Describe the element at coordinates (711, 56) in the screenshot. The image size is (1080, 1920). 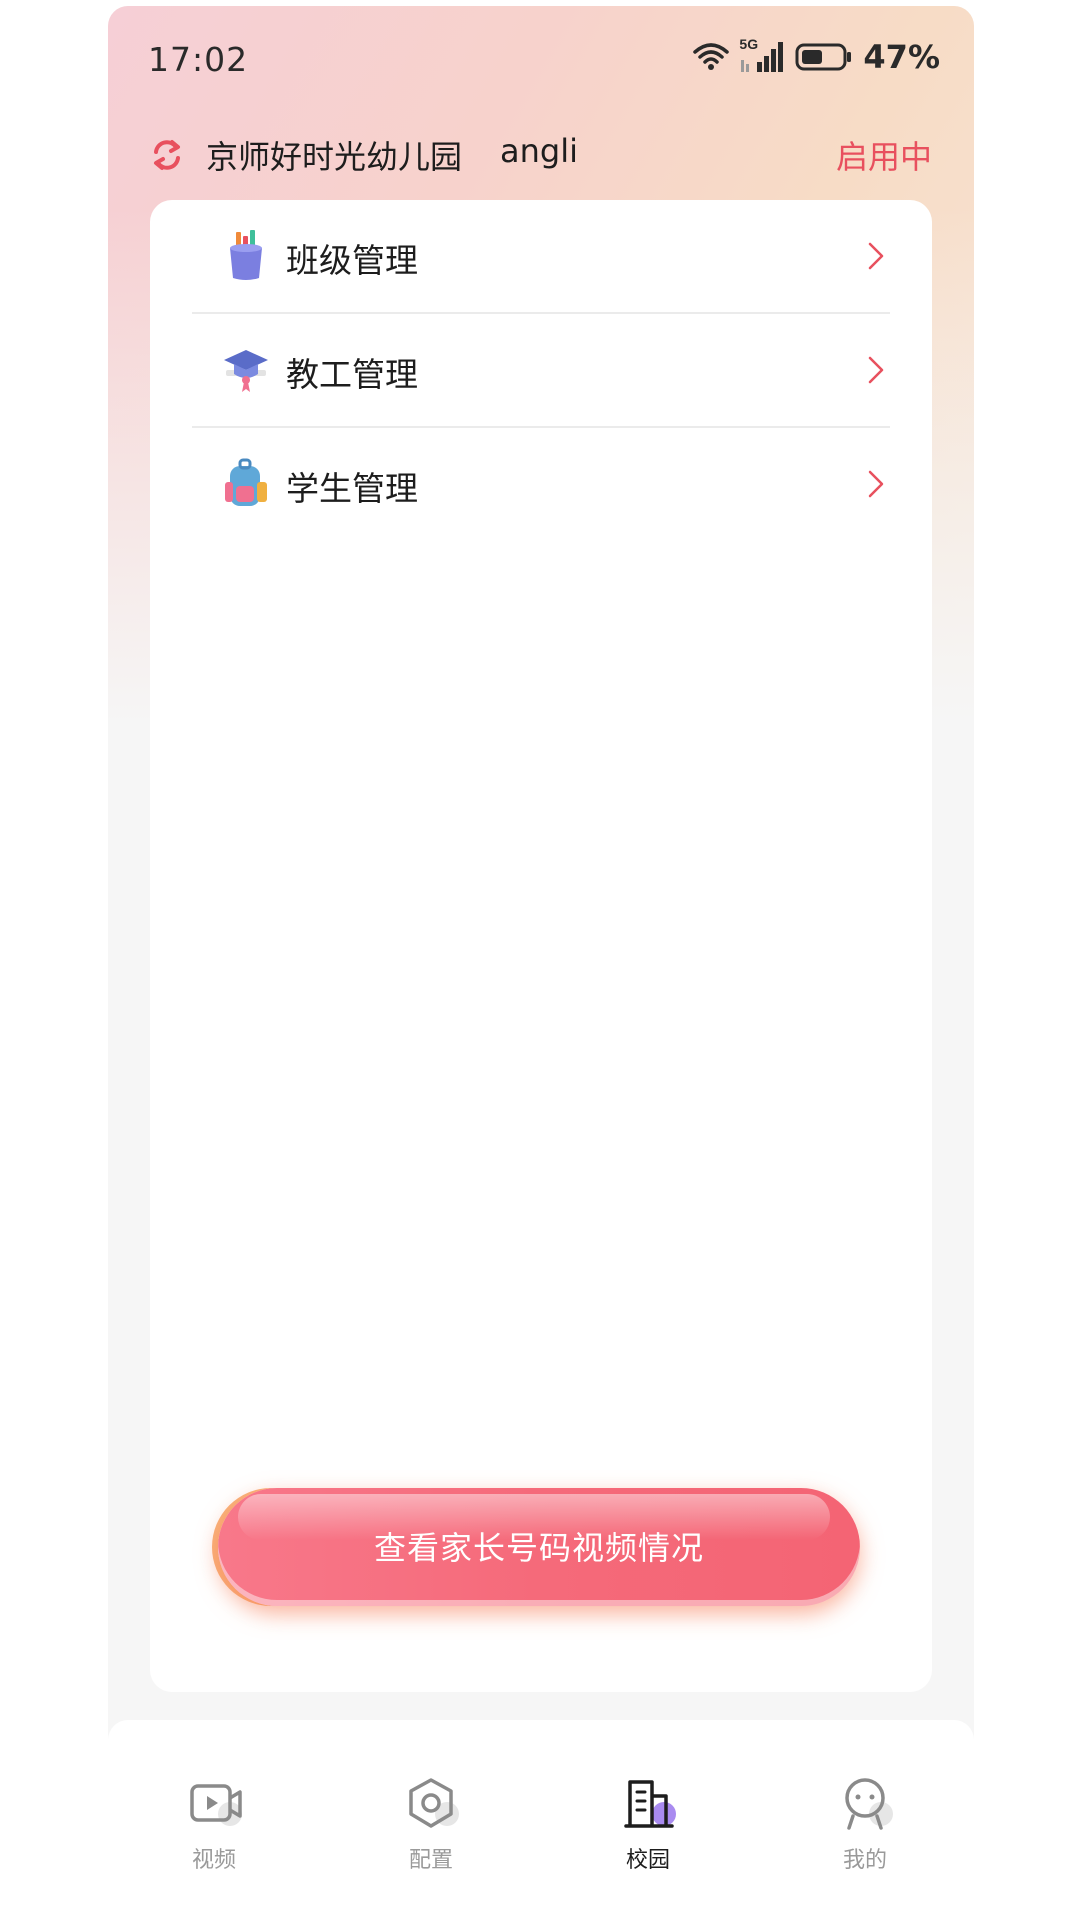
I see `wifi-icon` at that location.